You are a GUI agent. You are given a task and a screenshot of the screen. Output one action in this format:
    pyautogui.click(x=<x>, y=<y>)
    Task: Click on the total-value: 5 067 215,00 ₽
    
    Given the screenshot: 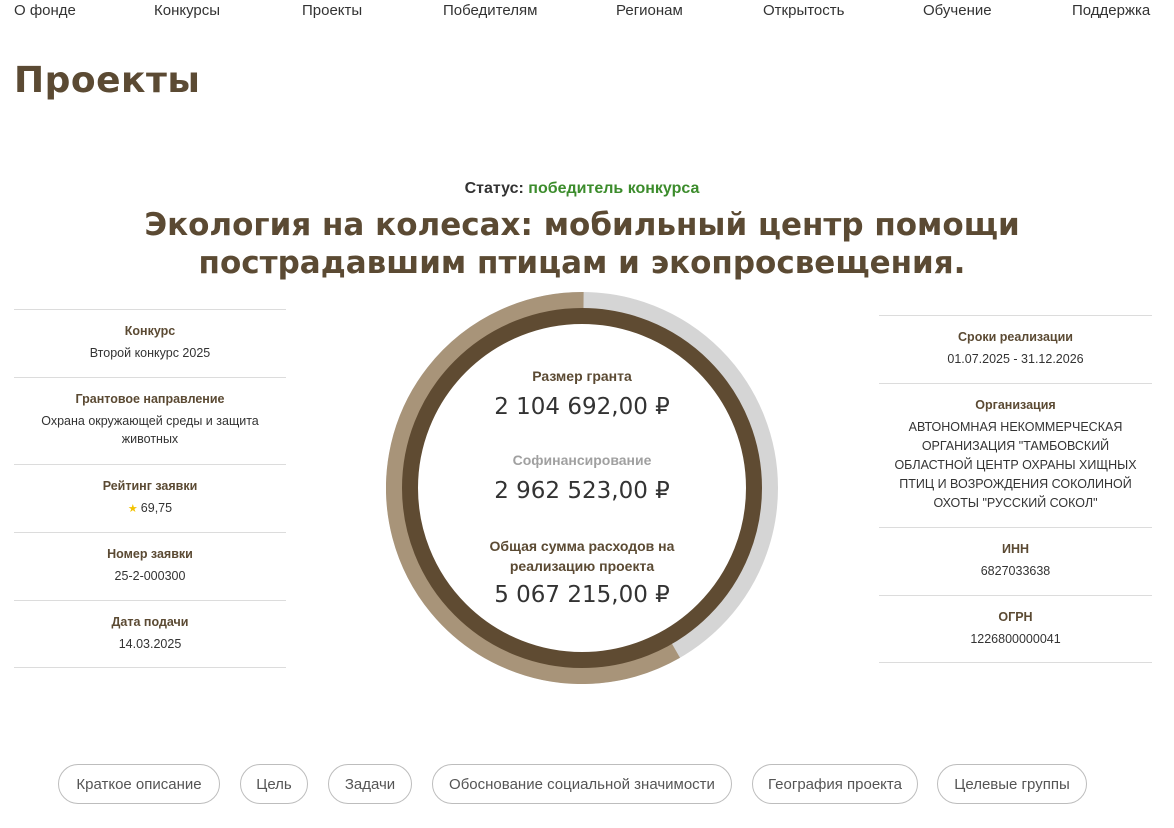 What is the action you would take?
    pyautogui.click(x=582, y=595)
    